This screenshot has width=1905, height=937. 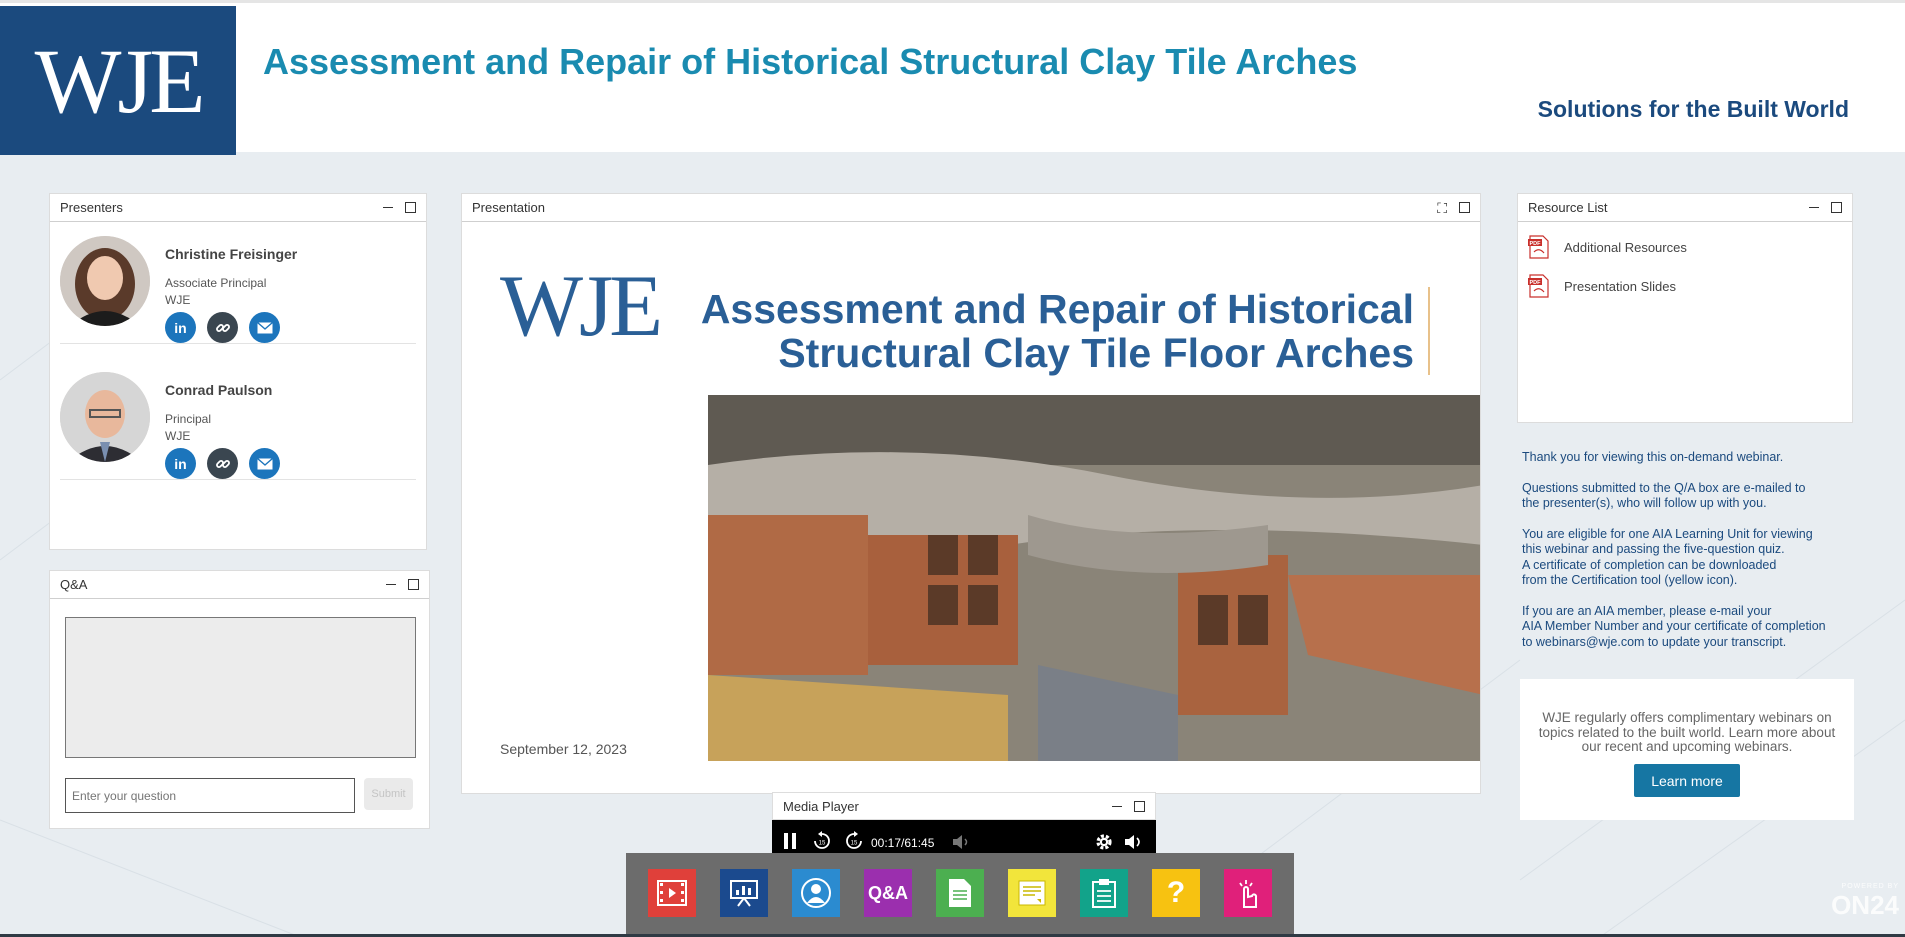 I want to click on brand-logo: WJE, so click(x=118, y=80).